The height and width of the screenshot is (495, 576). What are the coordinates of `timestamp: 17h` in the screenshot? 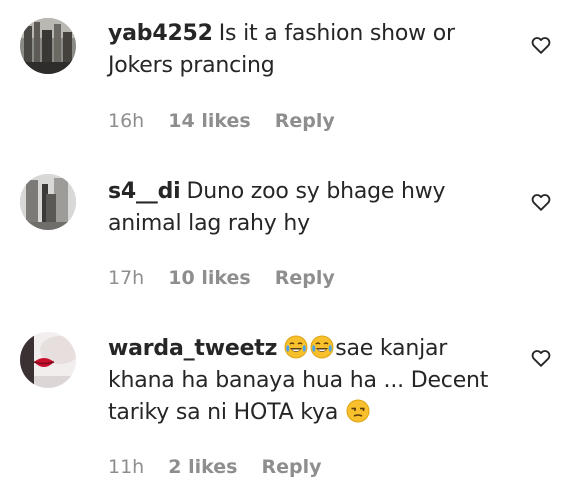 It's located at (126, 278).